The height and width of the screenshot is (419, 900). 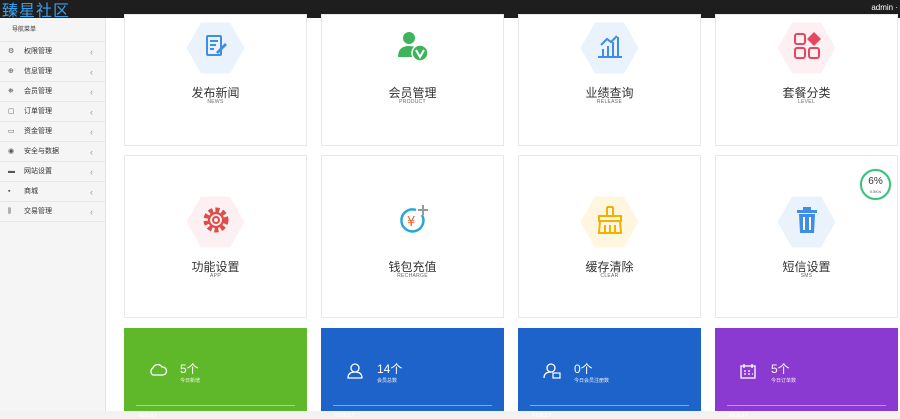 What do you see at coordinates (52, 192) in the screenshot?
I see `sidebar-item-8: ▪ 商城 ‹` at bounding box center [52, 192].